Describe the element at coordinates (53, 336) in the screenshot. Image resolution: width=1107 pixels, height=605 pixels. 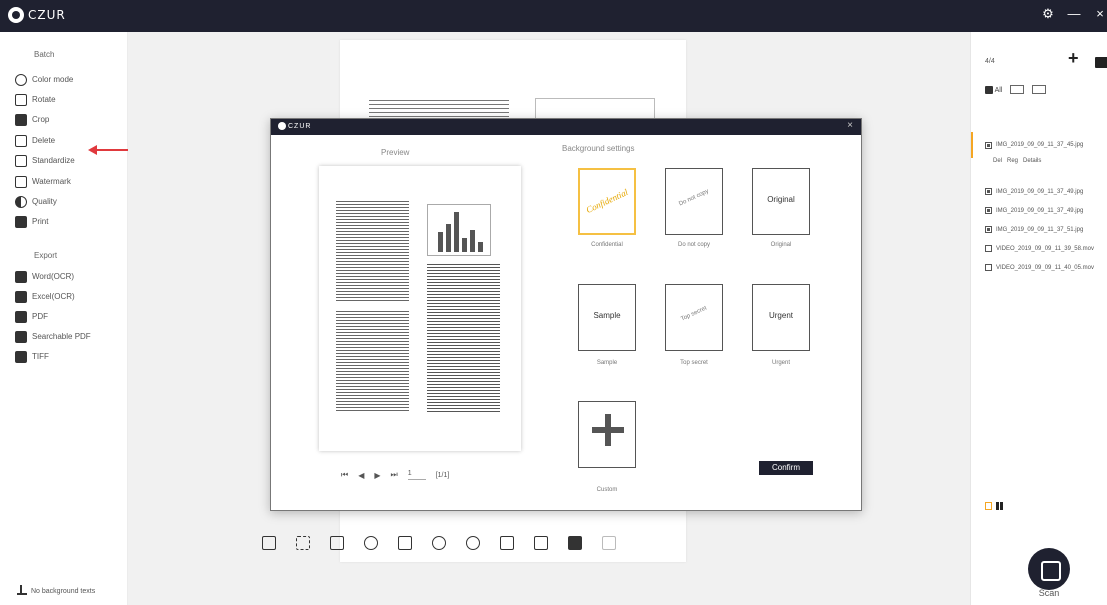
I see `export-item-searchable-pdf: Searchable PDF` at that location.